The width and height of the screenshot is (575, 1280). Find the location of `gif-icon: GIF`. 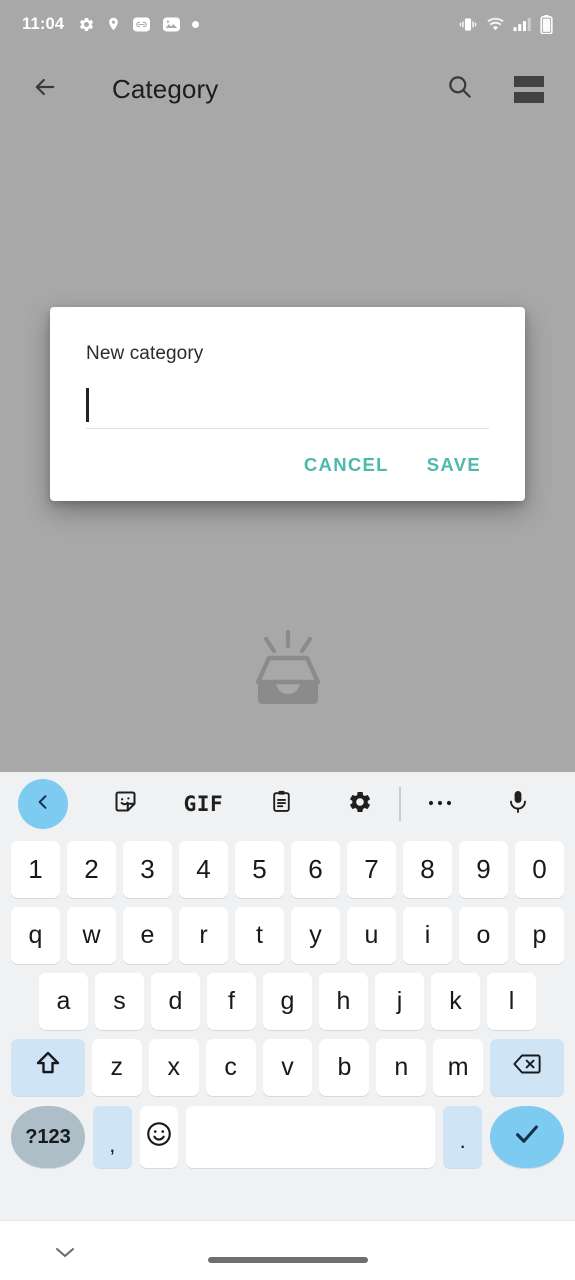

gif-icon: GIF is located at coordinates (203, 804).